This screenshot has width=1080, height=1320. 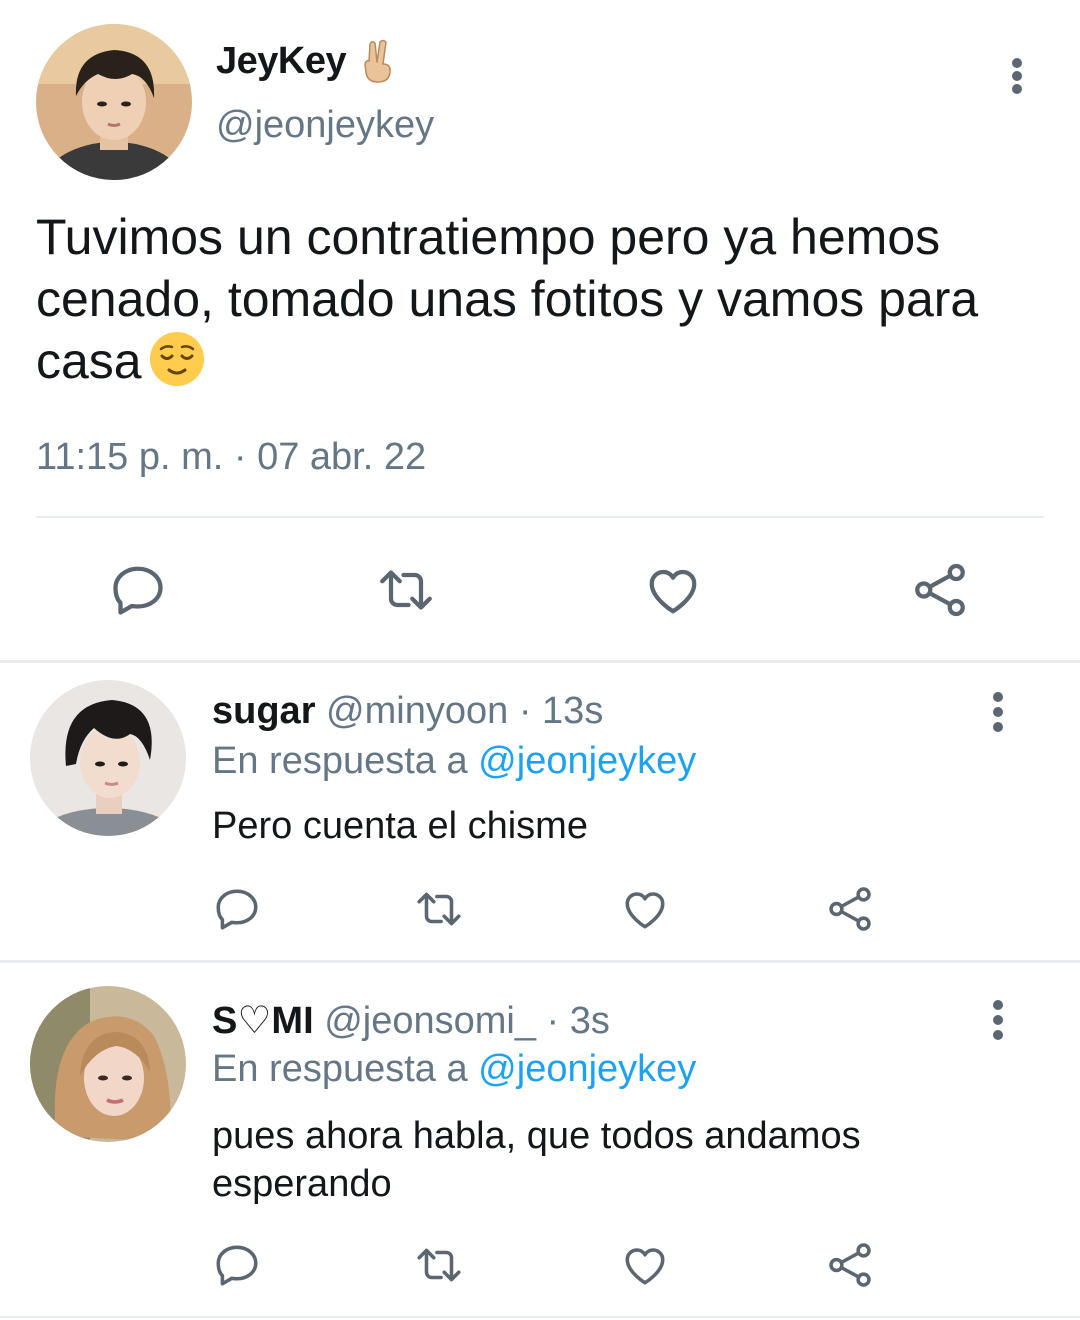 I want to click on tweet-time: 11:15 p. m., so click(x=130, y=457).